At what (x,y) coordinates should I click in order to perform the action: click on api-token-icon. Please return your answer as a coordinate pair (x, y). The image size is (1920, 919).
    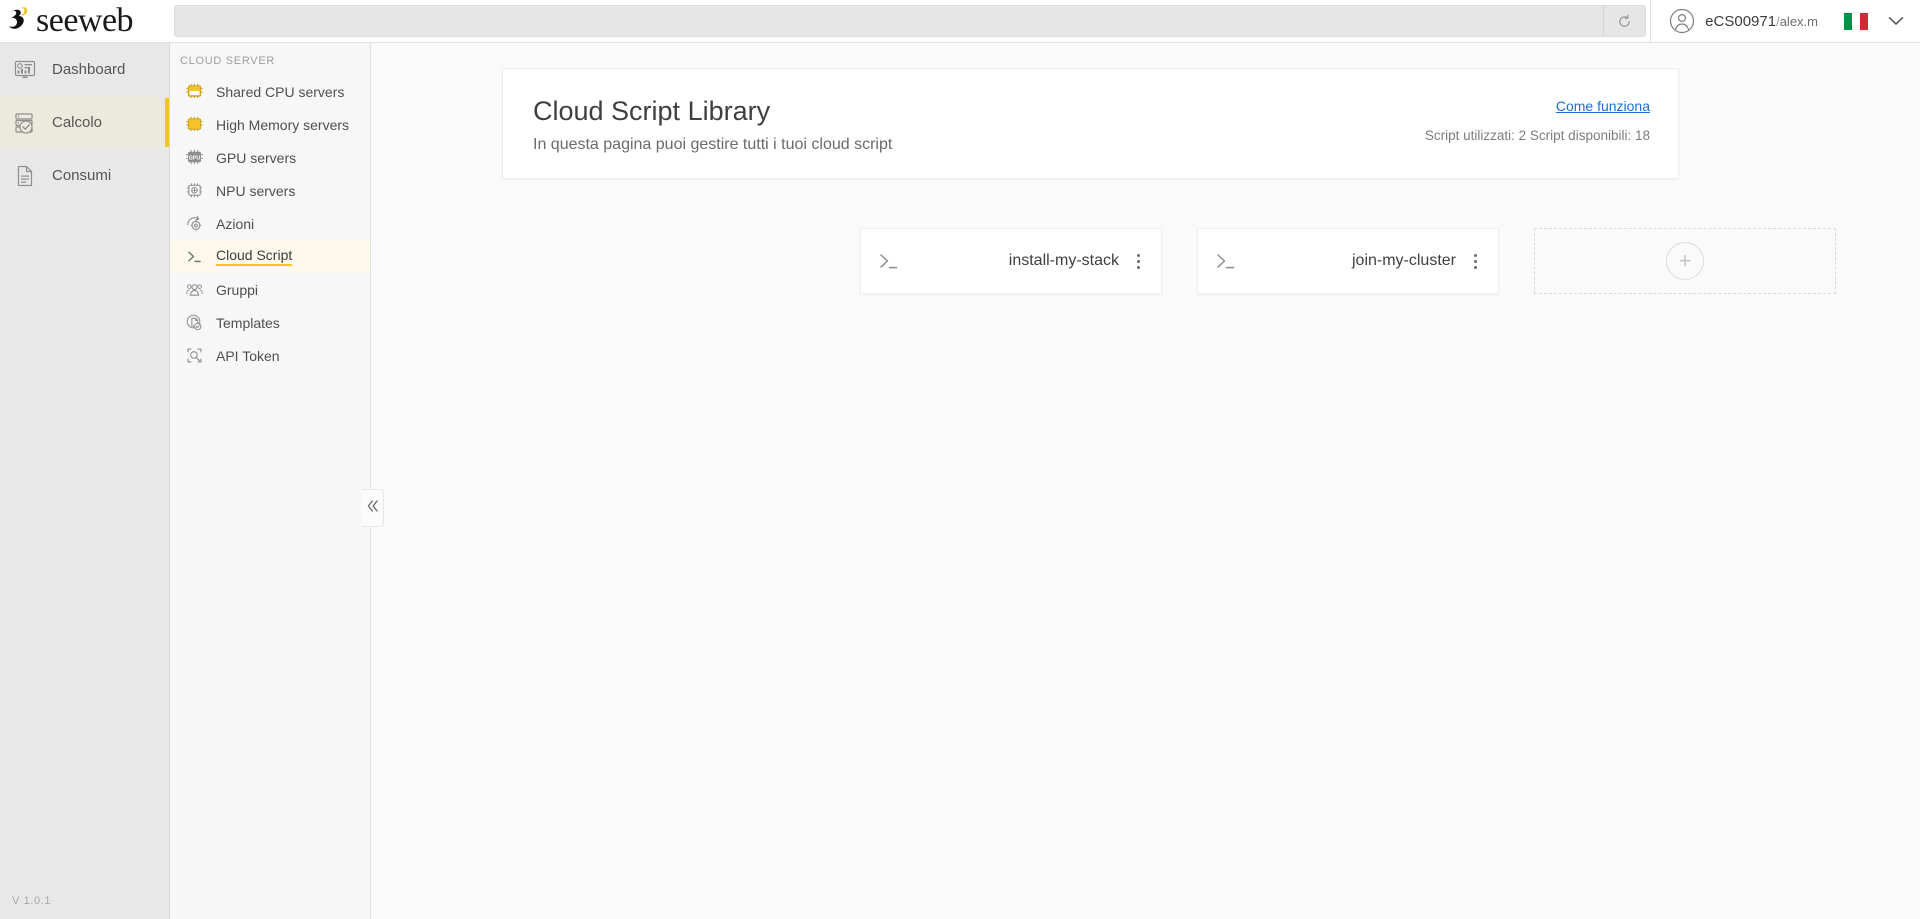
    Looking at the image, I should click on (194, 355).